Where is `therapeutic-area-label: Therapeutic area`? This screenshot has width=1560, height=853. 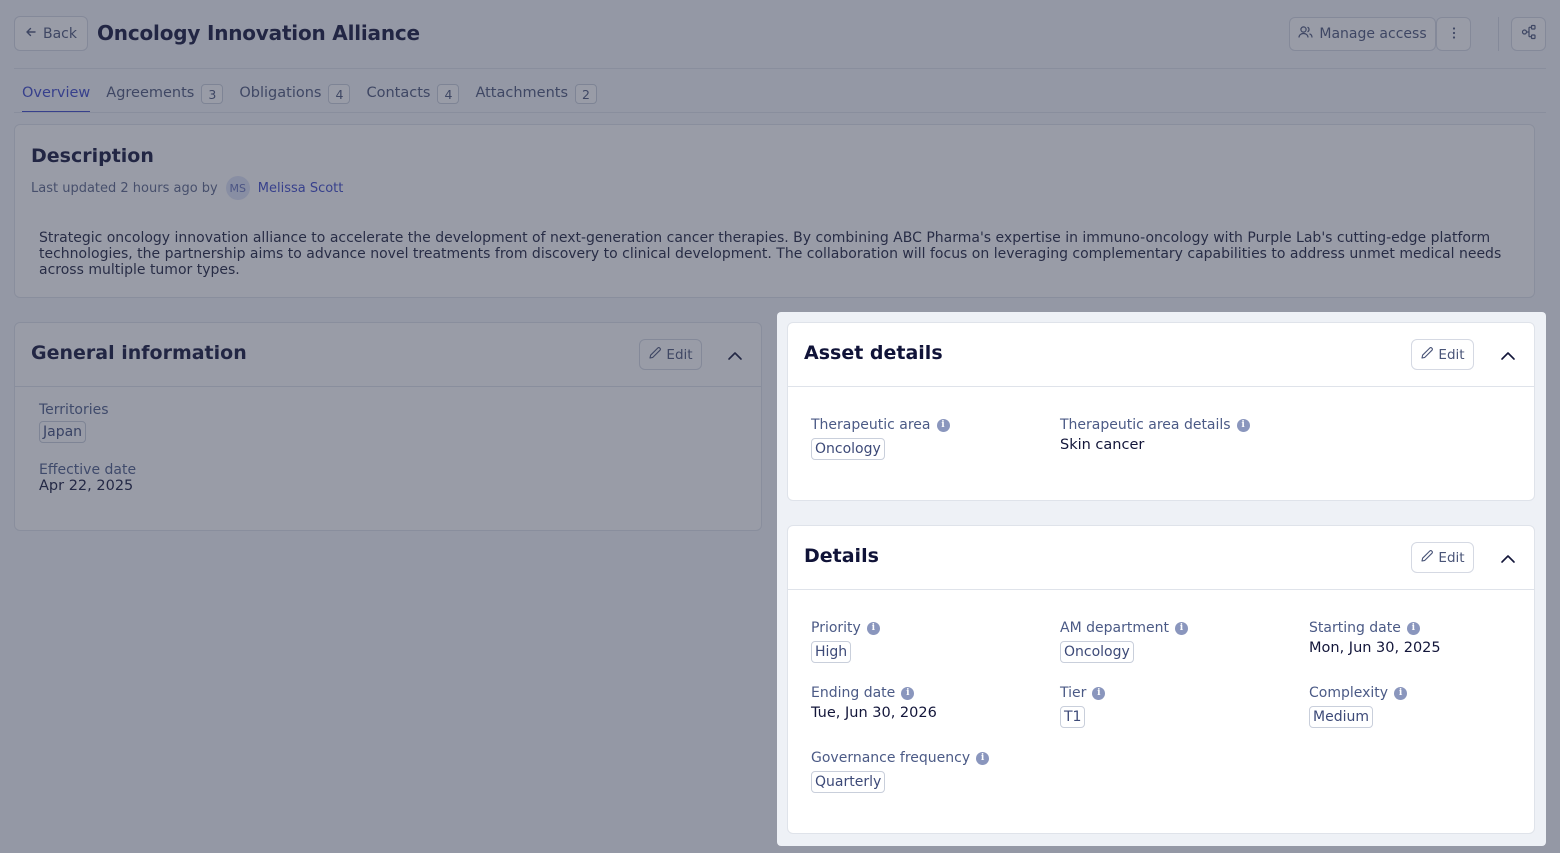 therapeutic-area-label: Therapeutic area is located at coordinates (871, 425).